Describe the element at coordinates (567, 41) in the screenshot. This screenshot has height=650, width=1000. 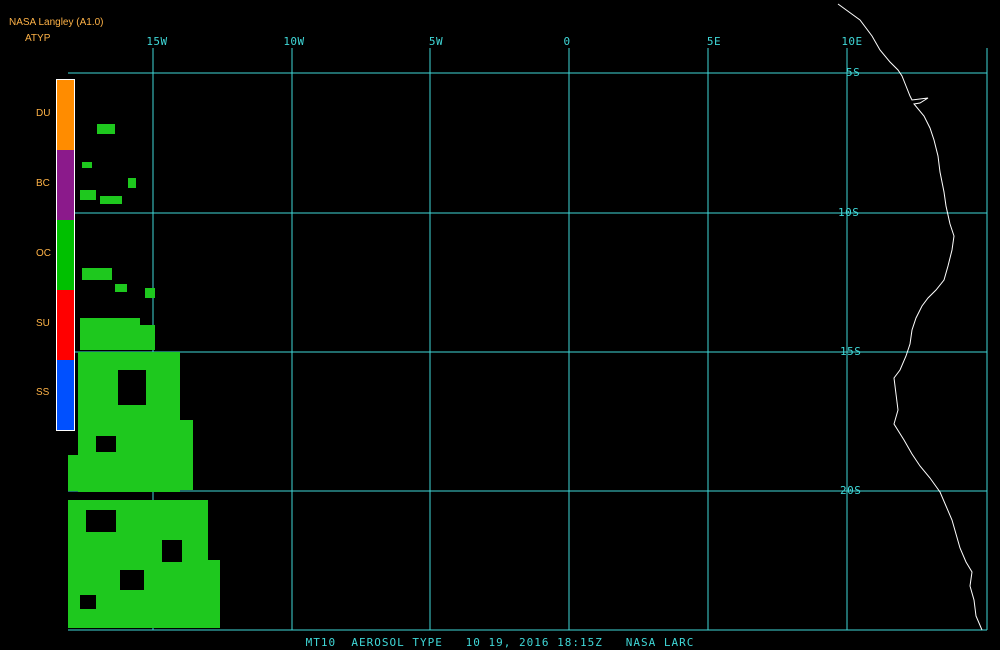
I see `lon-label-0: 0` at that location.